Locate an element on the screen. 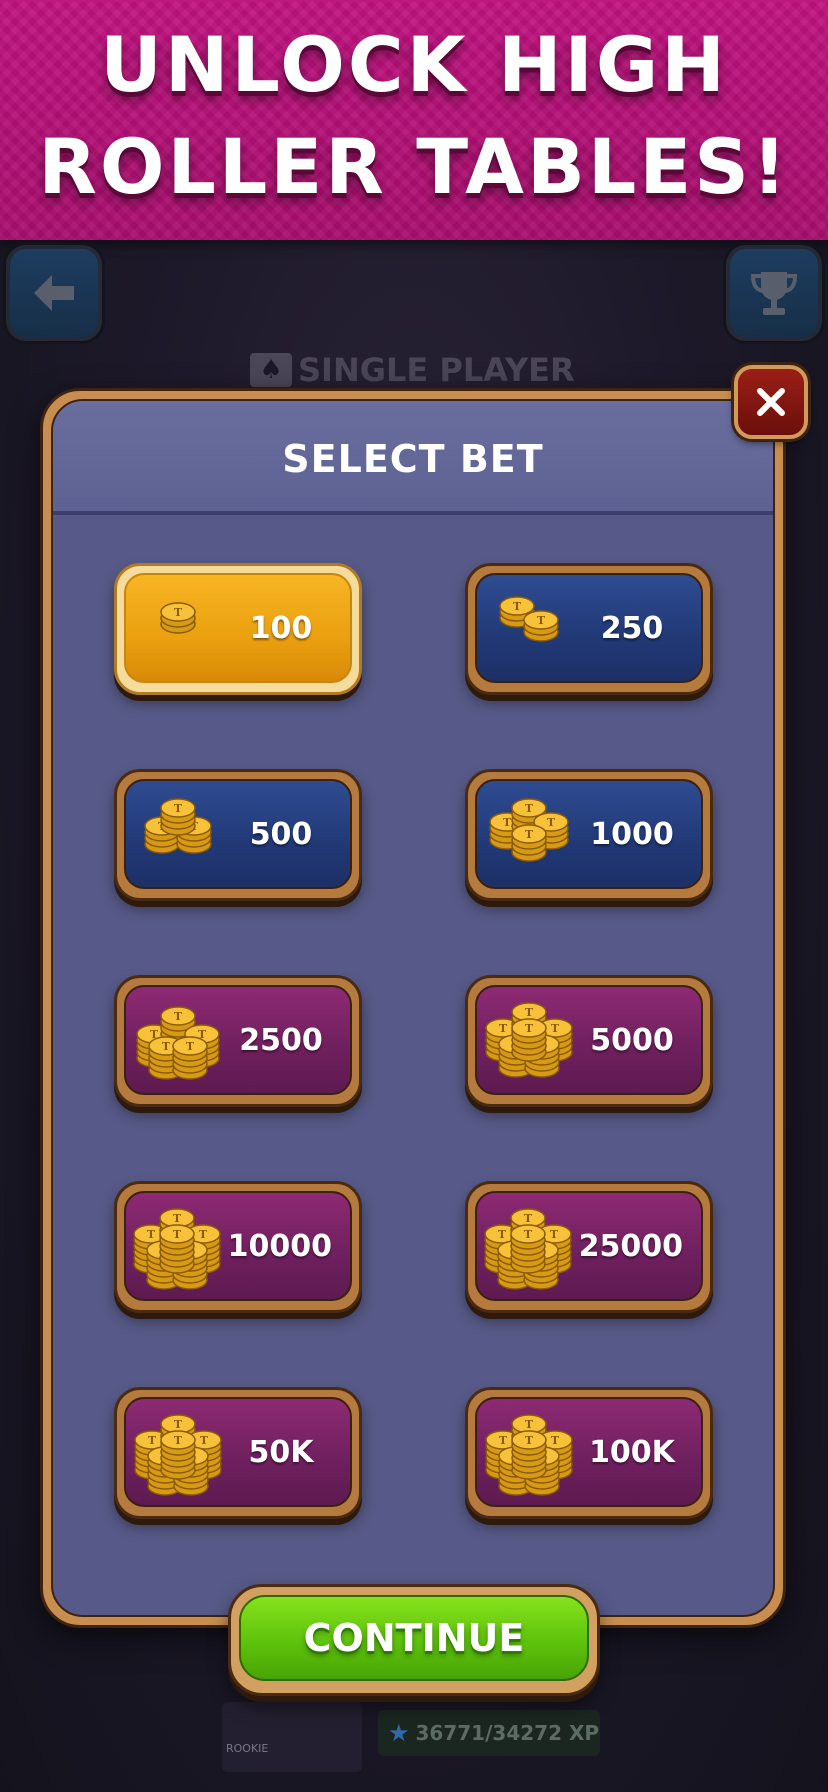 This screenshot has height=1792, width=828. close-icon is located at coordinates (771, 402).